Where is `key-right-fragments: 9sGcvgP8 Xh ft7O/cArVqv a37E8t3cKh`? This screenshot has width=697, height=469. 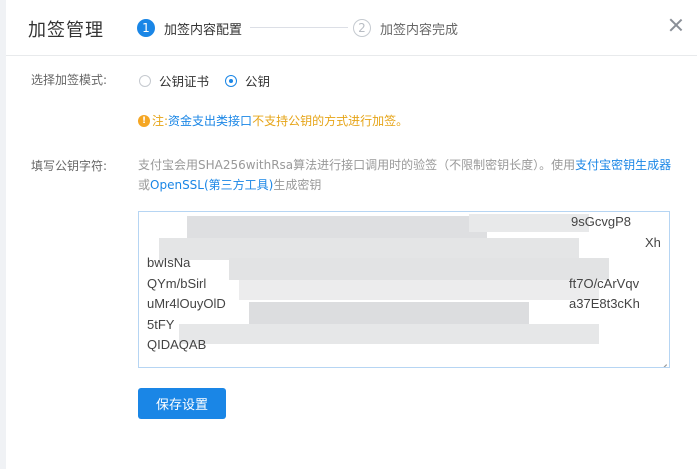
key-right-fragments: 9sGcvgP8 Xh ft7O/cArVqv a37E8t3cKh is located at coordinates (615, 263).